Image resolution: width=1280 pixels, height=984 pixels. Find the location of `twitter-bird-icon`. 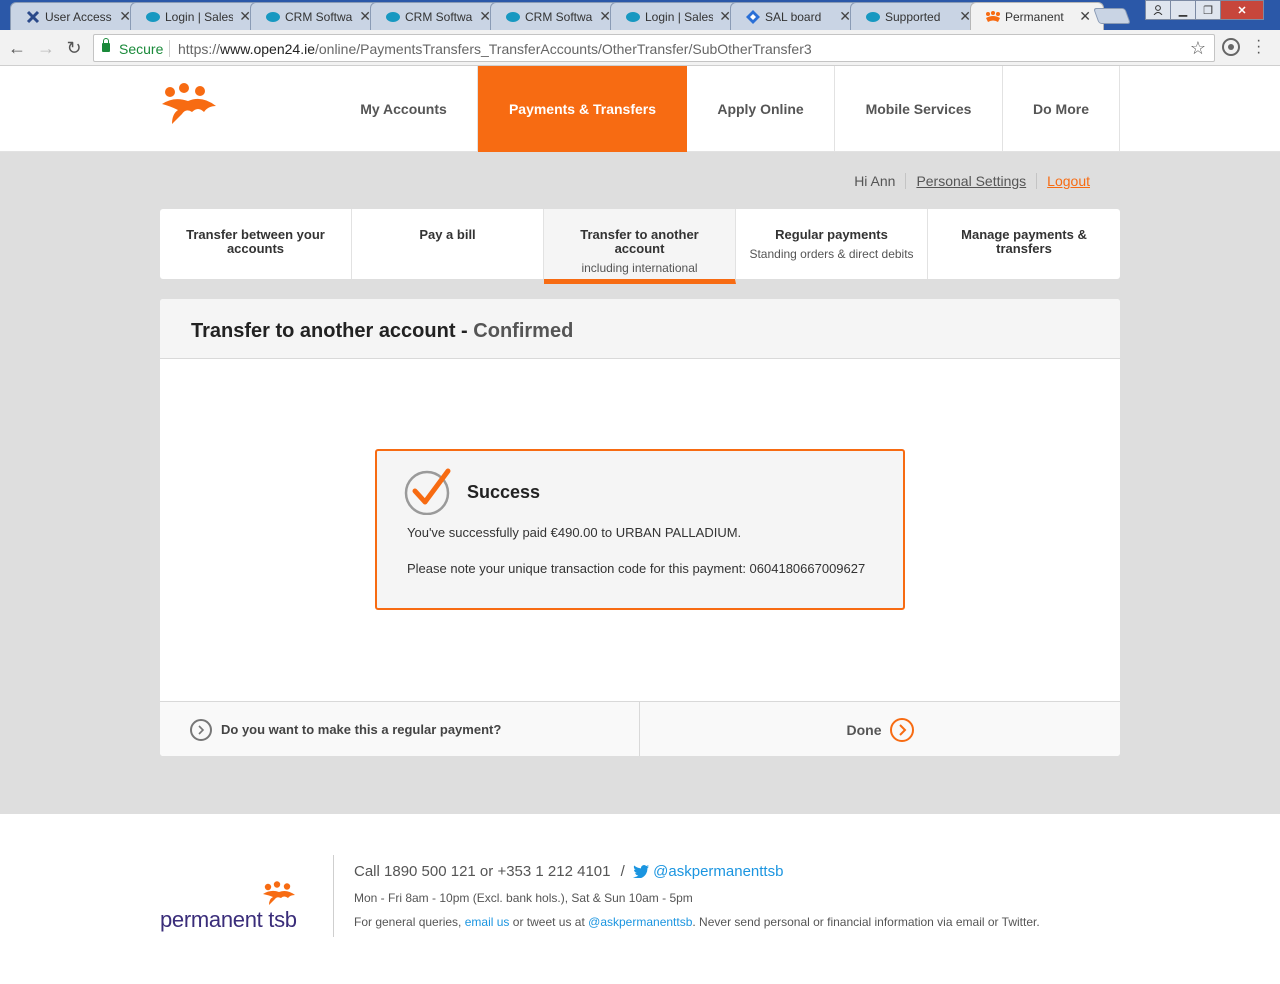

twitter-bird-icon is located at coordinates (642, 871).